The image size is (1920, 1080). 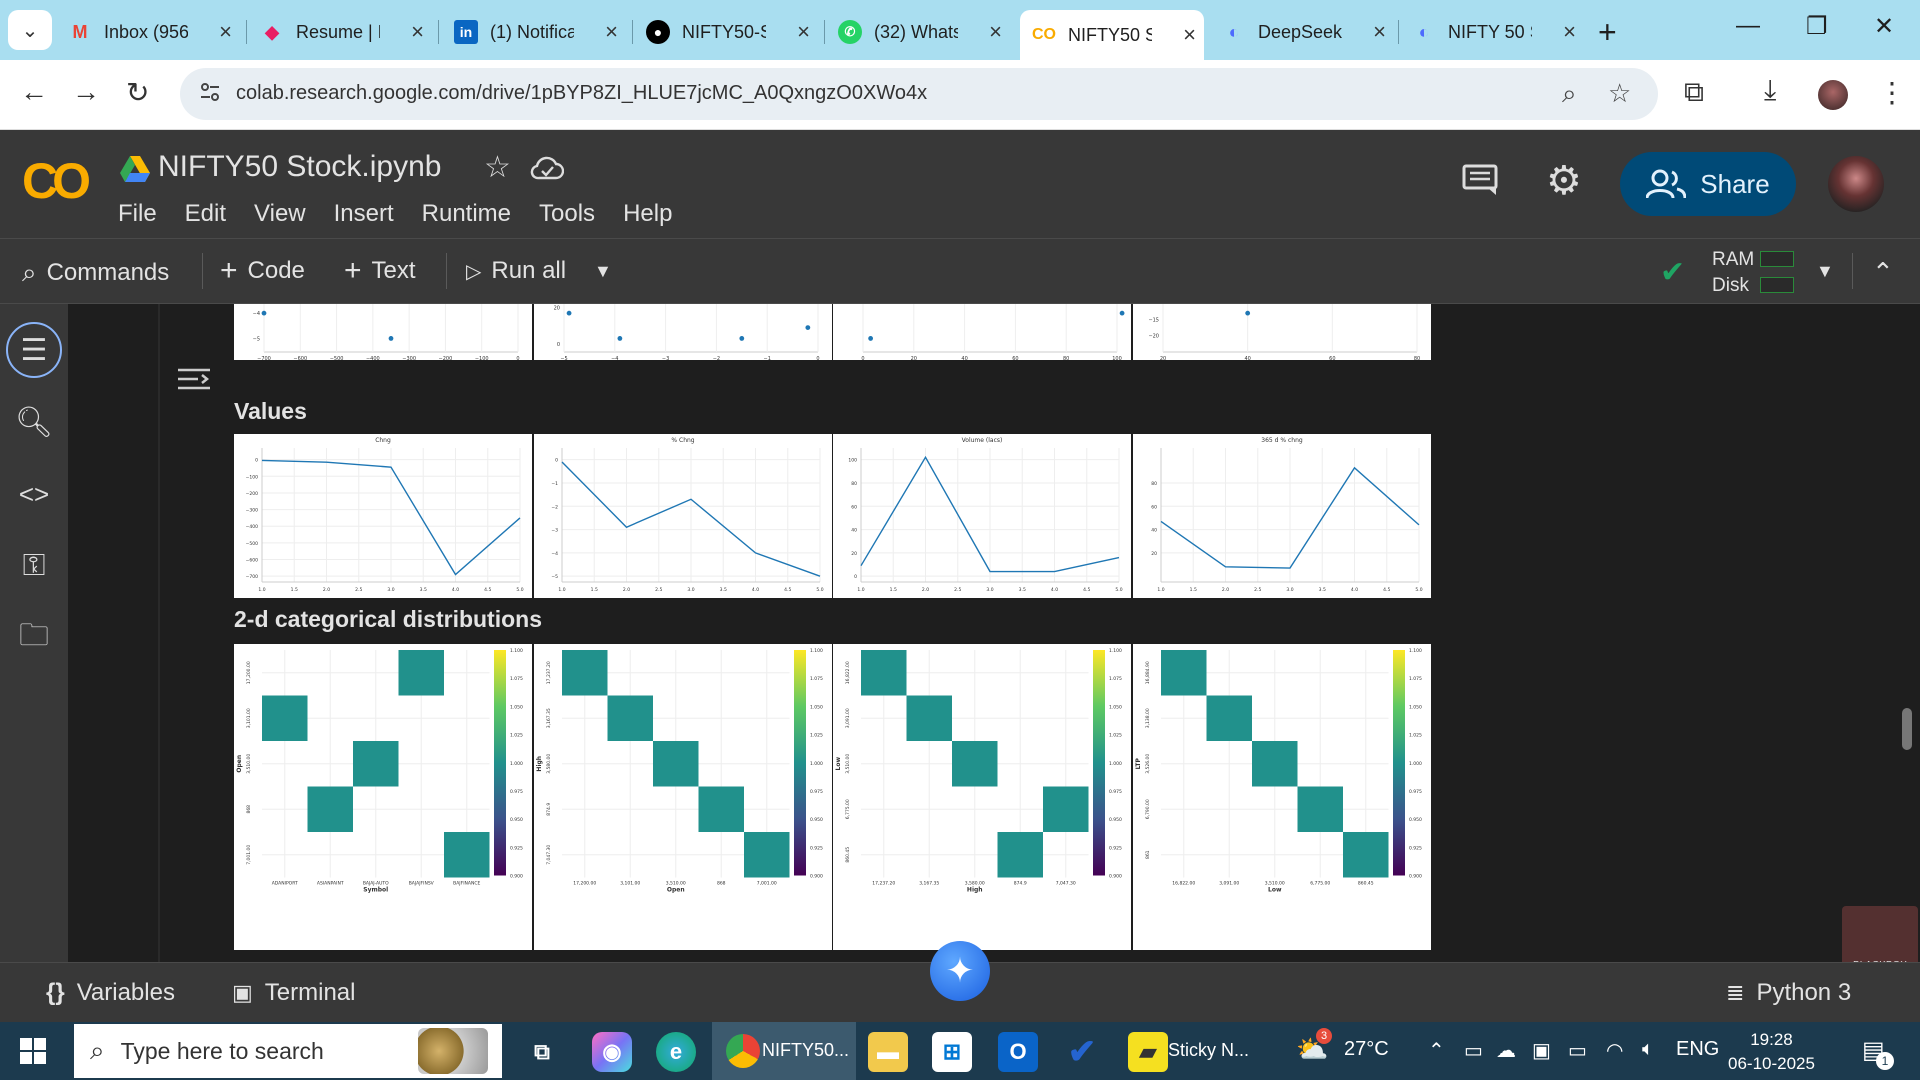 What do you see at coordinates (34, 638) in the screenshot?
I see `folder-icon: 🗀` at bounding box center [34, 638].